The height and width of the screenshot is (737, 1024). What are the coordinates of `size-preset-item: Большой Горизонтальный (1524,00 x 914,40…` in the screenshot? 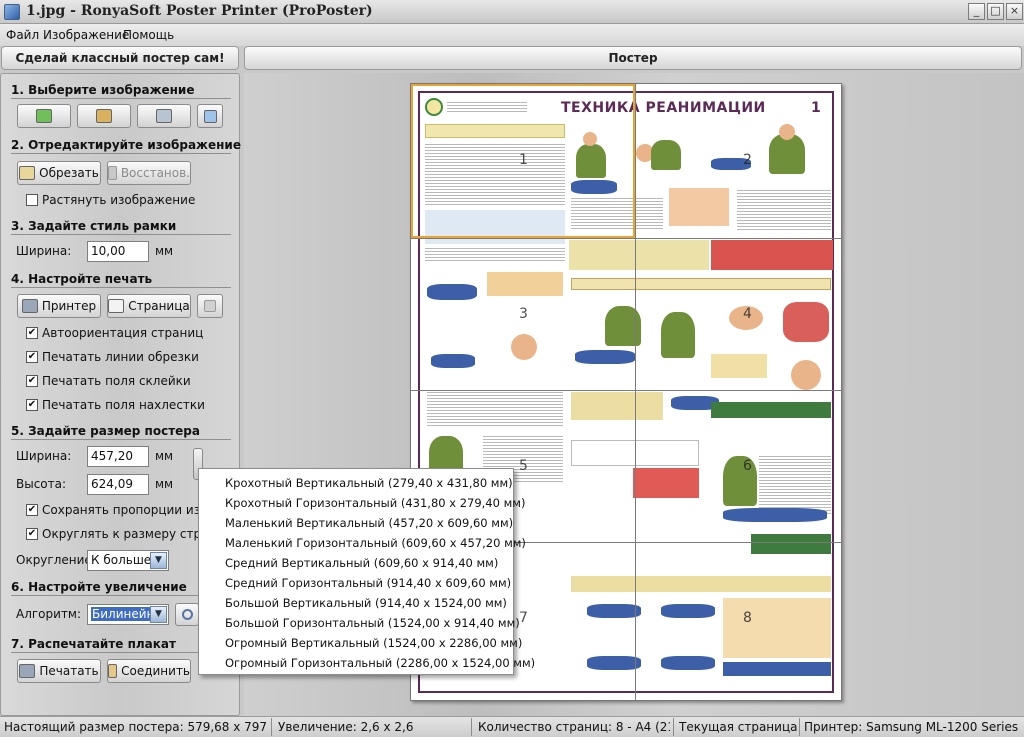 It's located at (372, 623).